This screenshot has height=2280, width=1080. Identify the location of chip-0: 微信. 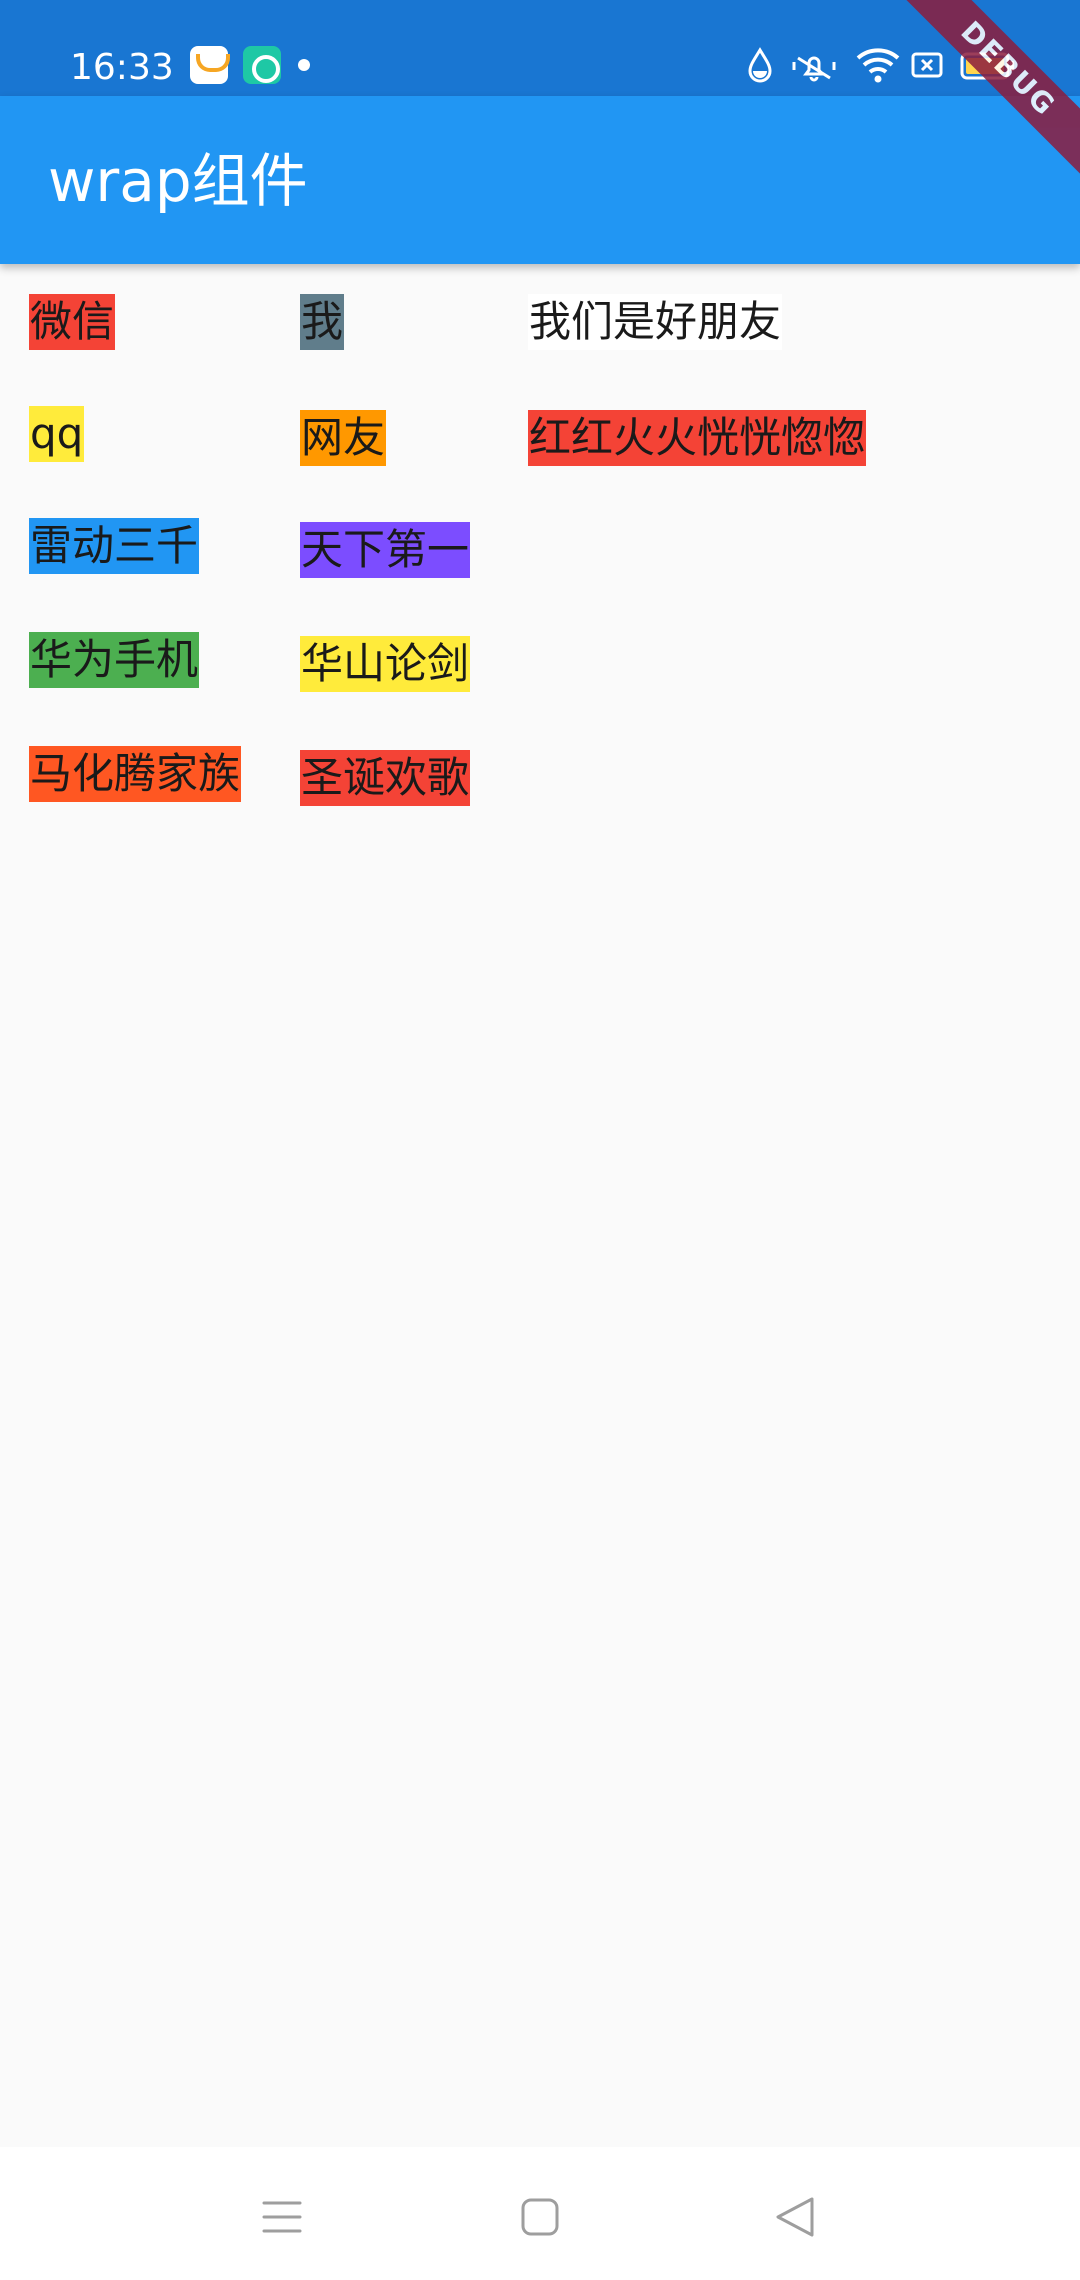
(72, 322).